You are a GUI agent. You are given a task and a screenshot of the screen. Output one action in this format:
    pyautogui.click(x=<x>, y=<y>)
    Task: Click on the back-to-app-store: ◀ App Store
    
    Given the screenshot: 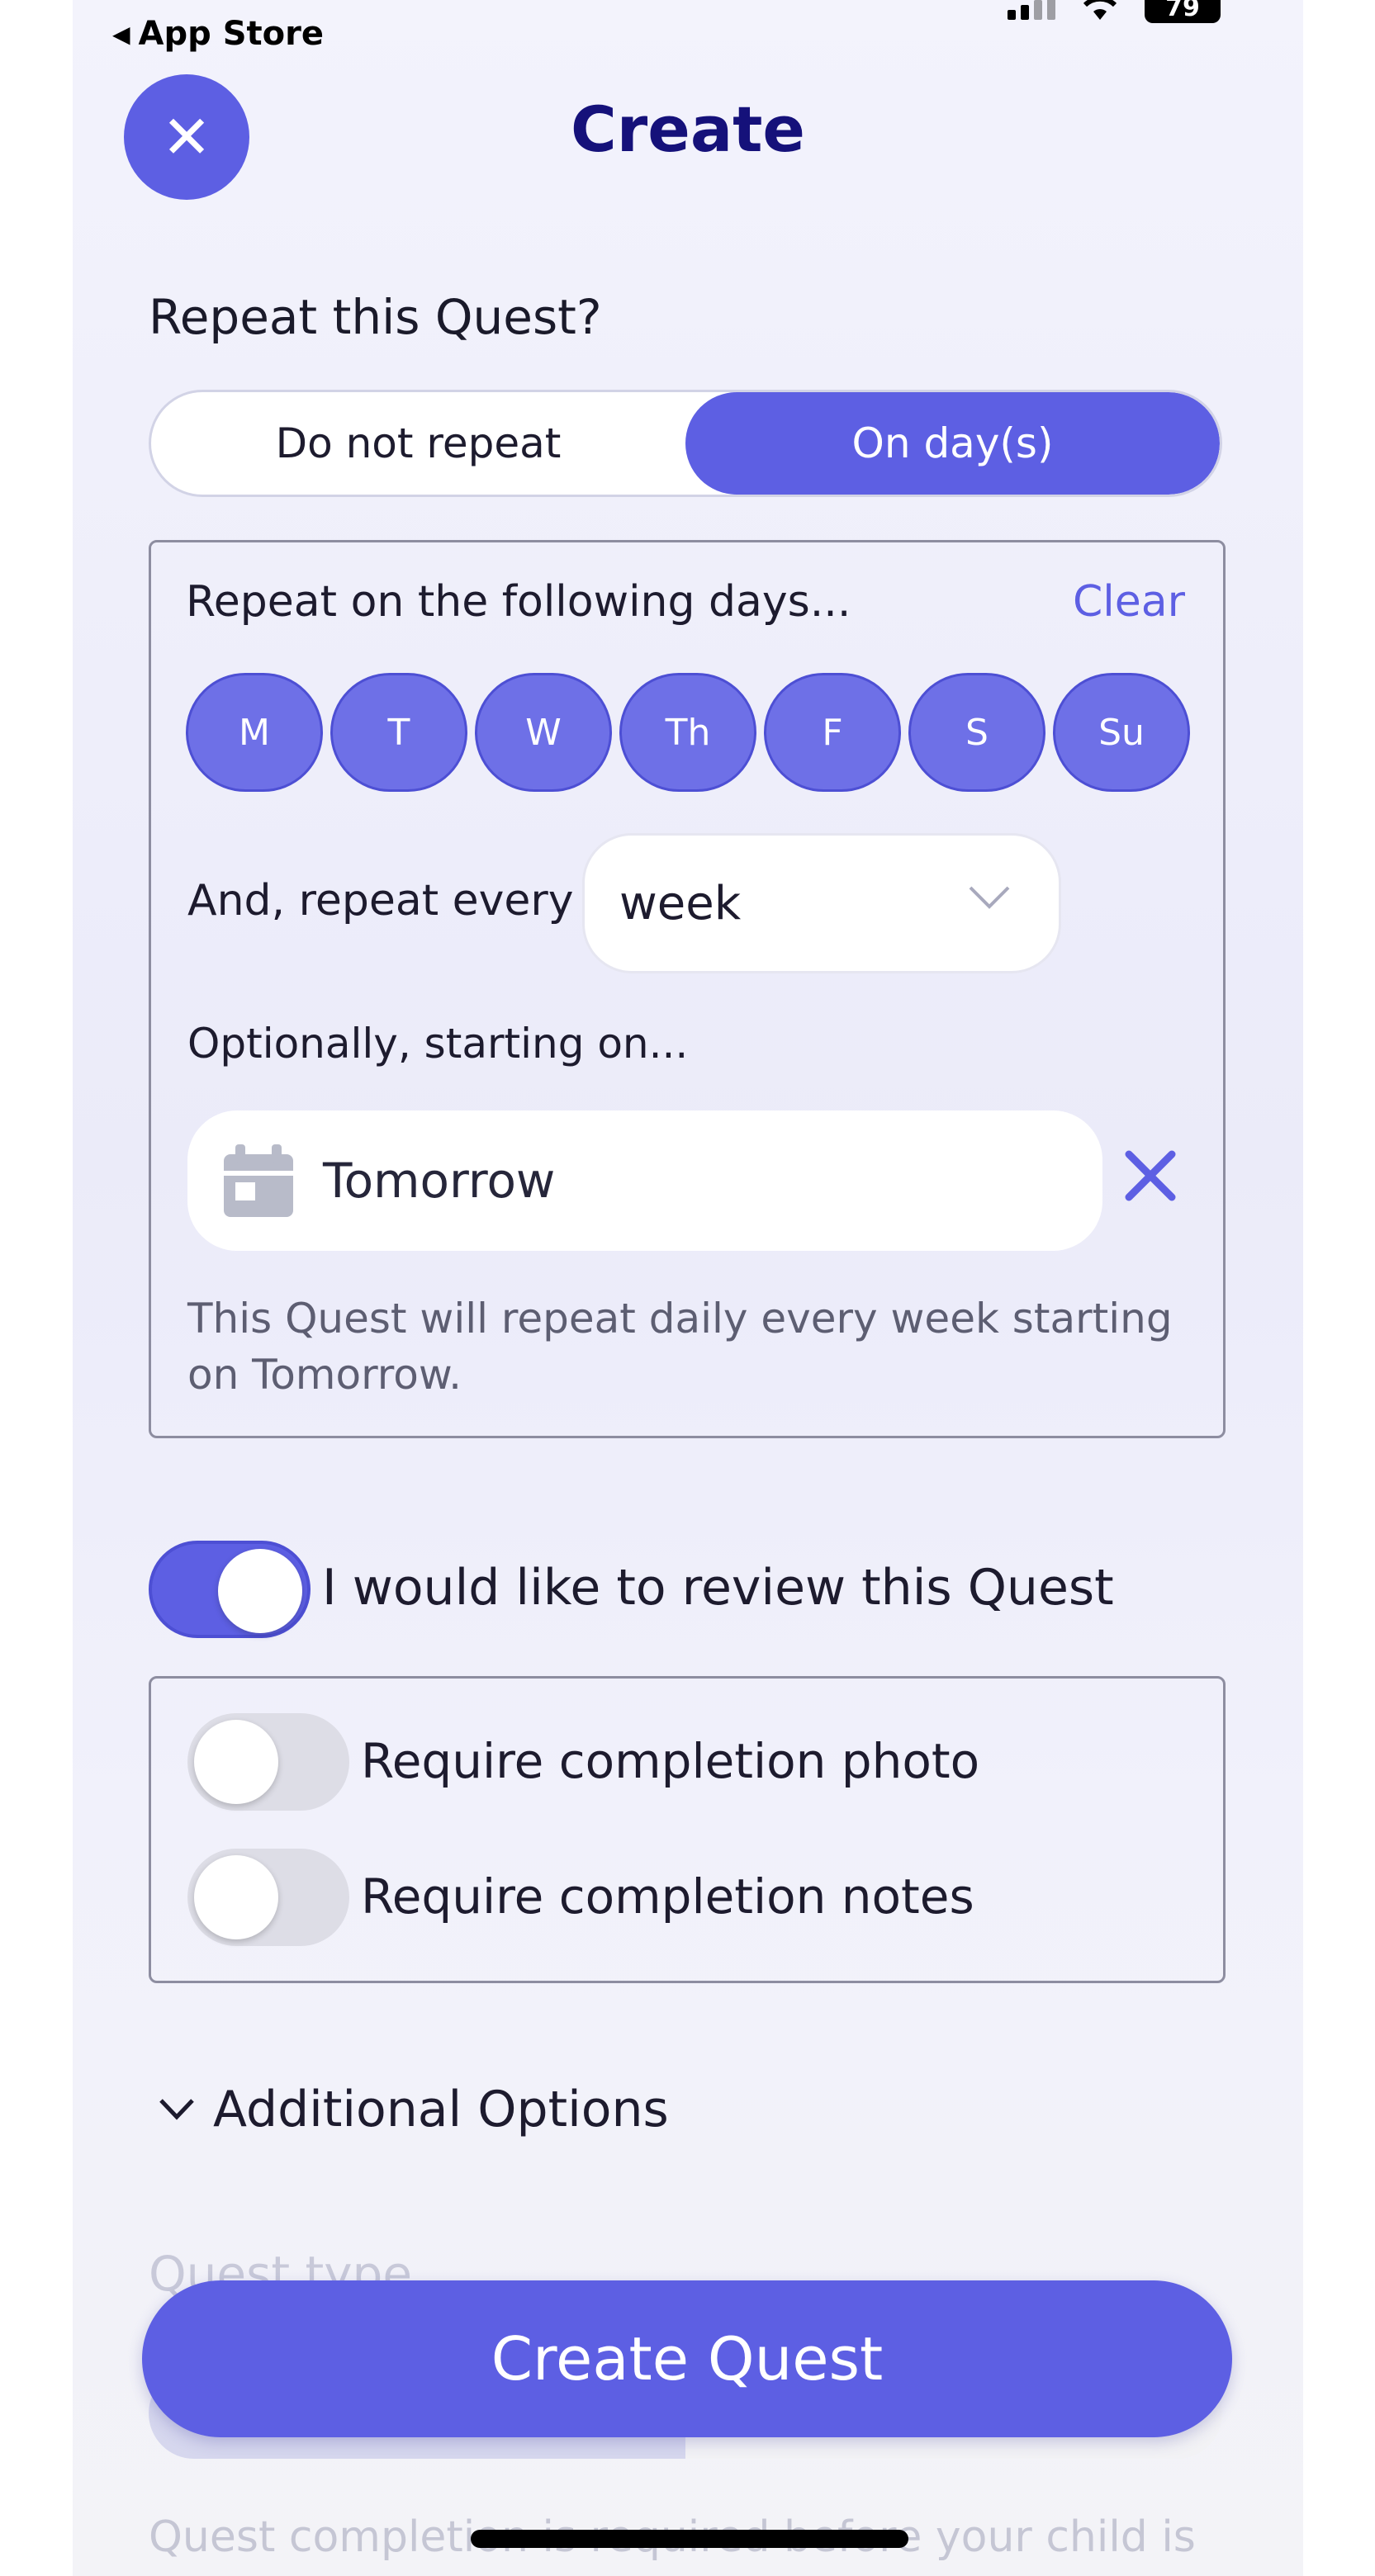 What is the action you would take?
    pyautogui.click(x=218, y=34)
    